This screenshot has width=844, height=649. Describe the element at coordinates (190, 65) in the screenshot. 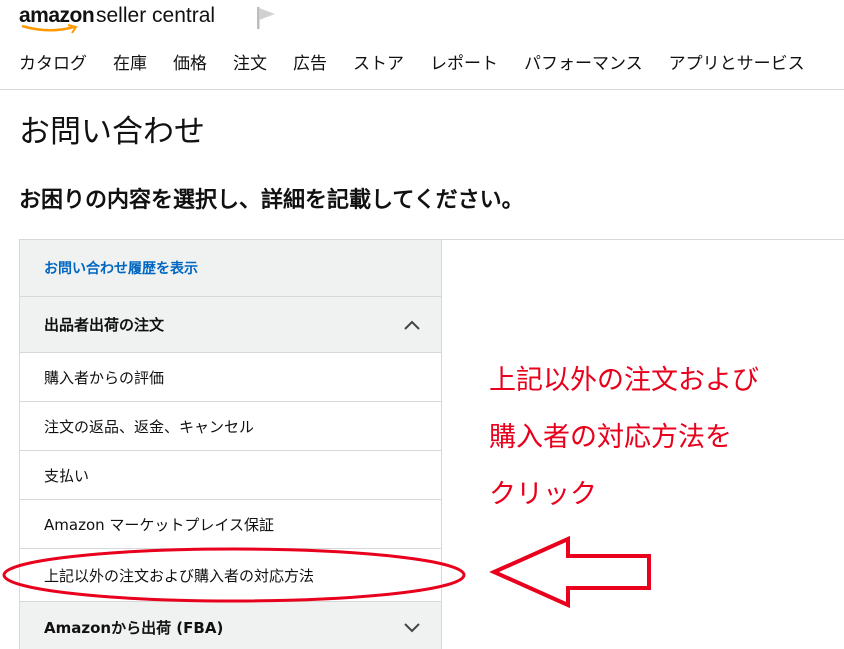

I see `nav-pricing: 価格` at that location.